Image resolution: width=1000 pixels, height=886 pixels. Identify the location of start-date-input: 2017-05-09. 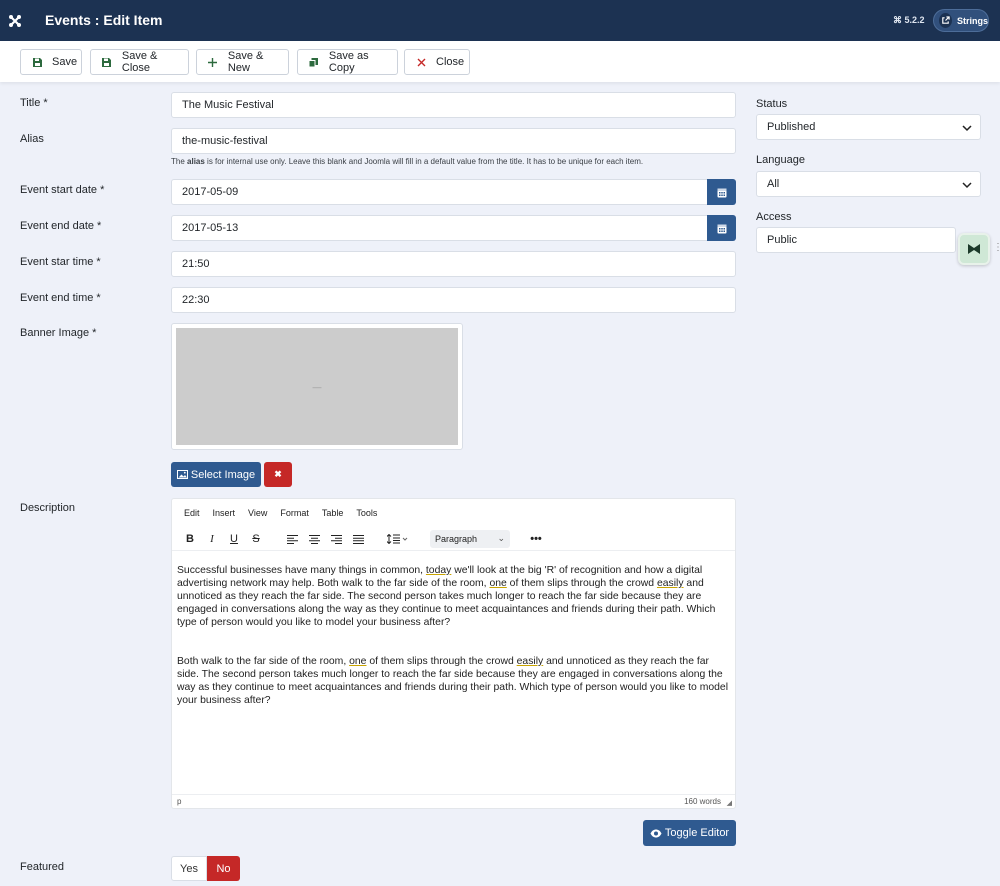
(439, 192).